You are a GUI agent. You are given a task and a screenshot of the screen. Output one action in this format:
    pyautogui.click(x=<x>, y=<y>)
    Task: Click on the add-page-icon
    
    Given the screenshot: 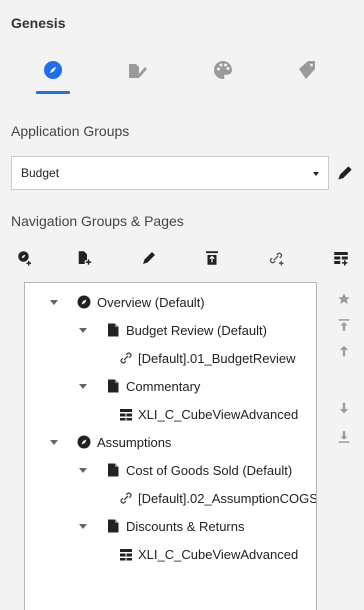 What is the action you would take?
    pyautogui.click(x=85, y=258)
    